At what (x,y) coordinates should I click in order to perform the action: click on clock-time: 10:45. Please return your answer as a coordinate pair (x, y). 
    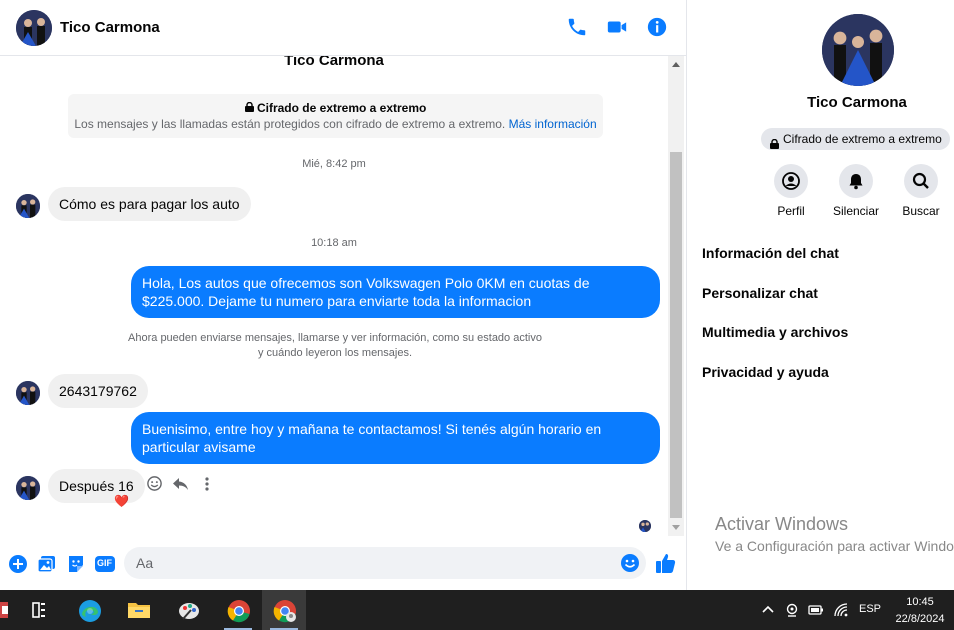
    Looking at the image, I should click on (920, 602).